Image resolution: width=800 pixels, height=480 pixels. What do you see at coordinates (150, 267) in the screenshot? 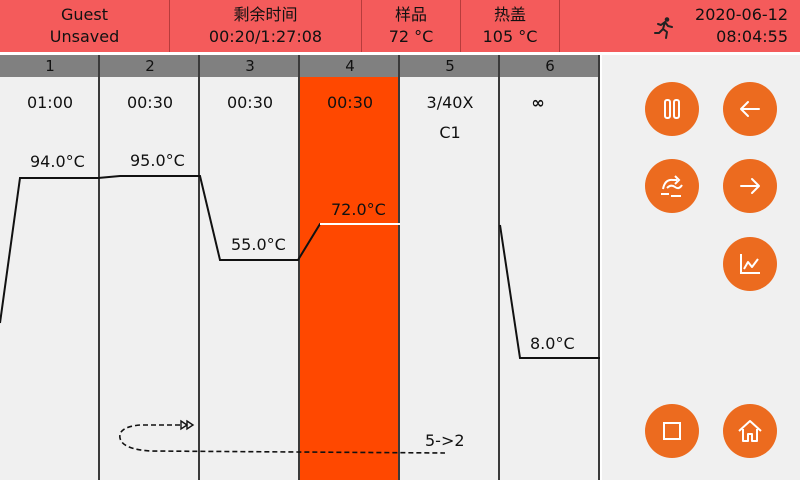
I see `step-column-2: 2 00:30` at bounding box center [150, 267].